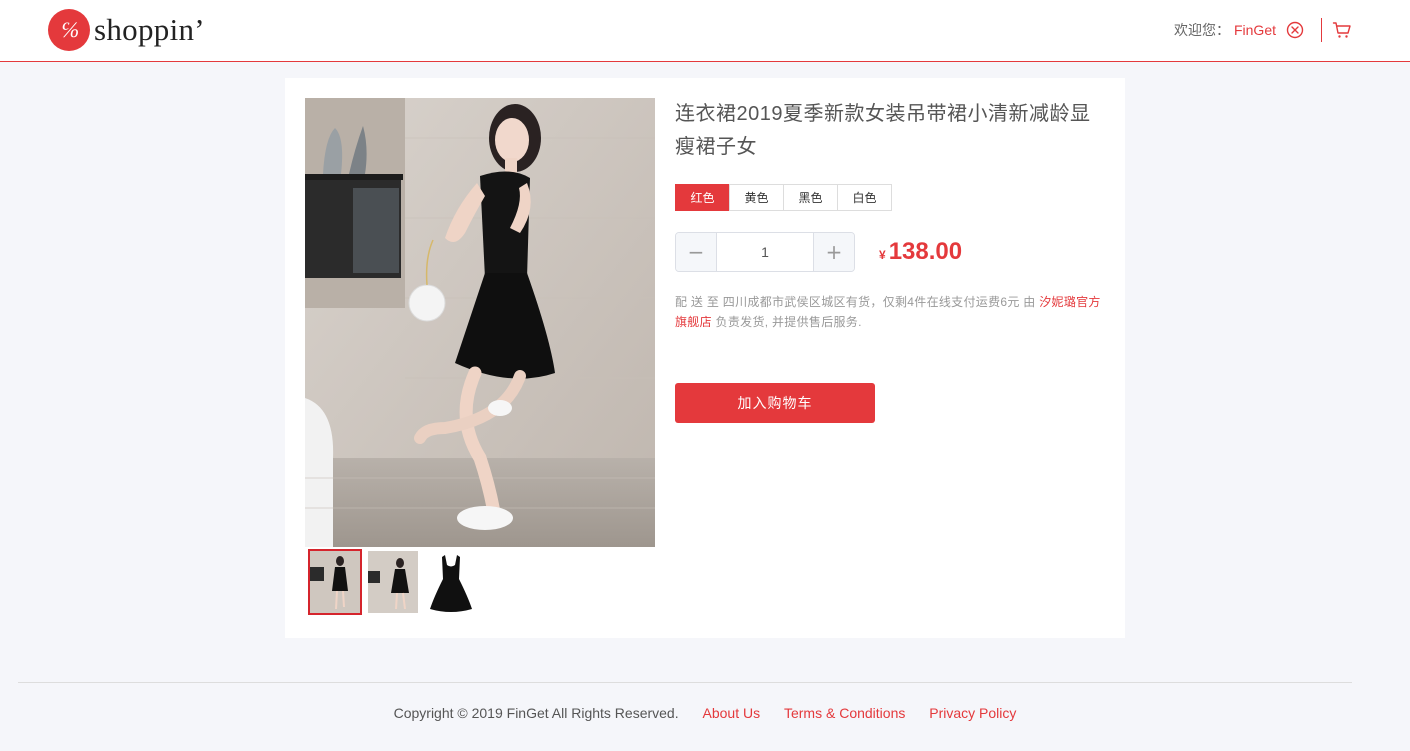 This screenshot has height=751, width=1410. What do you see at coordinates (756, 197) in the screenshot?
I see `color-option-yellow: 黄色` at bounding box center [756, 197].